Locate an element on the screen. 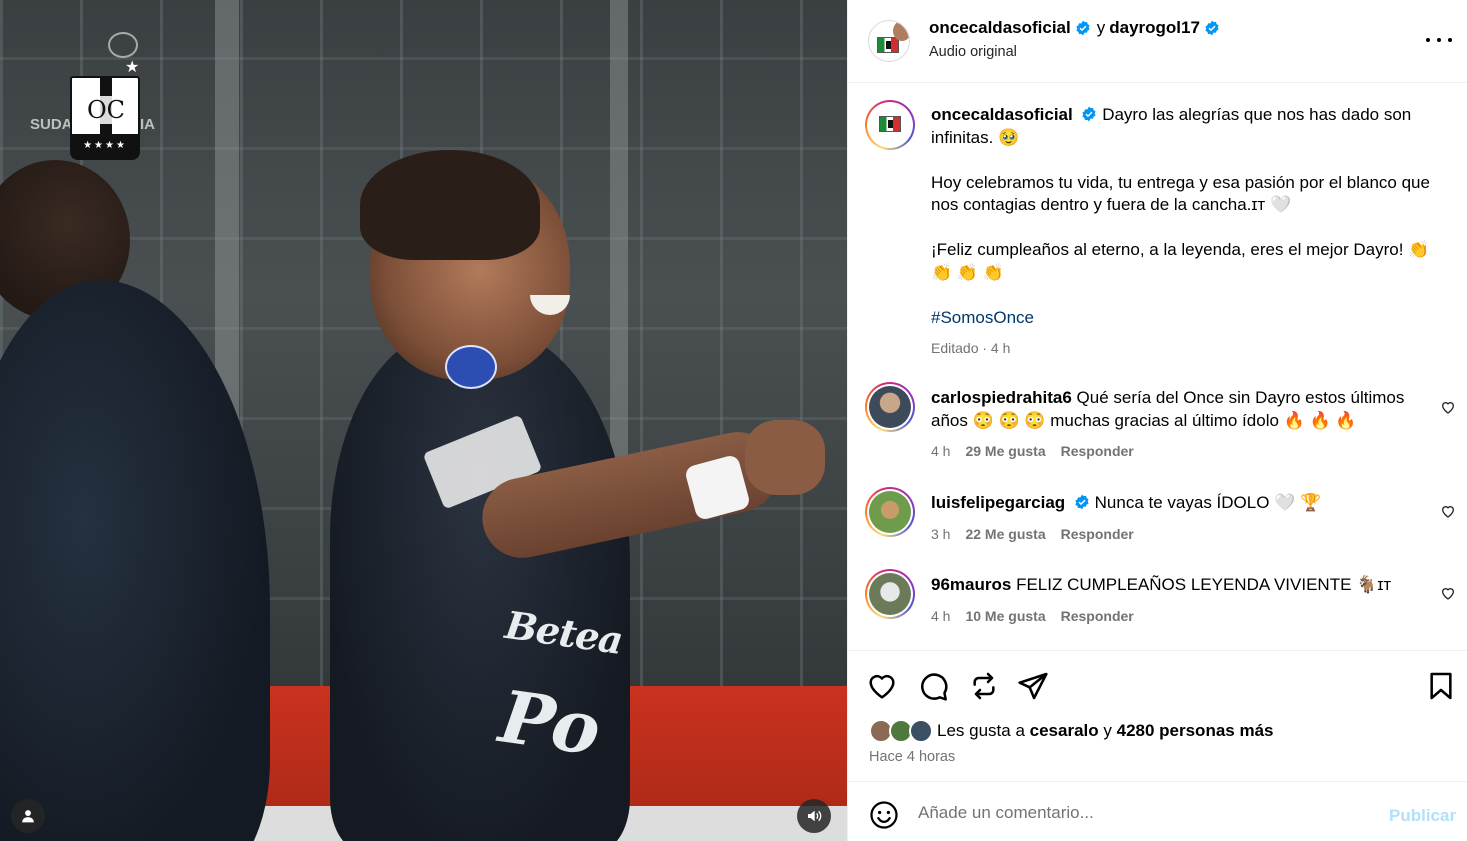  post-timestamp: Hace 4 horas is located at coordinates (912, 757).